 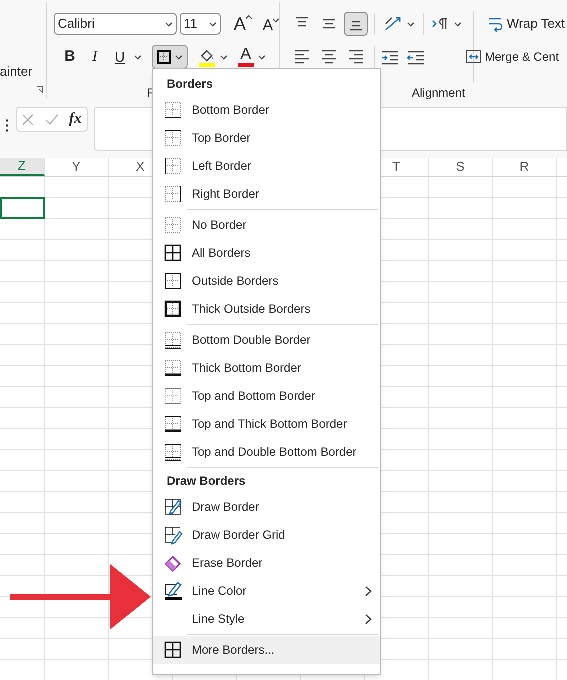 What do you see at coordinates (266, 619) in the screenshot?
I see `menu-item: Line Style` at bounding box center [266, 619].